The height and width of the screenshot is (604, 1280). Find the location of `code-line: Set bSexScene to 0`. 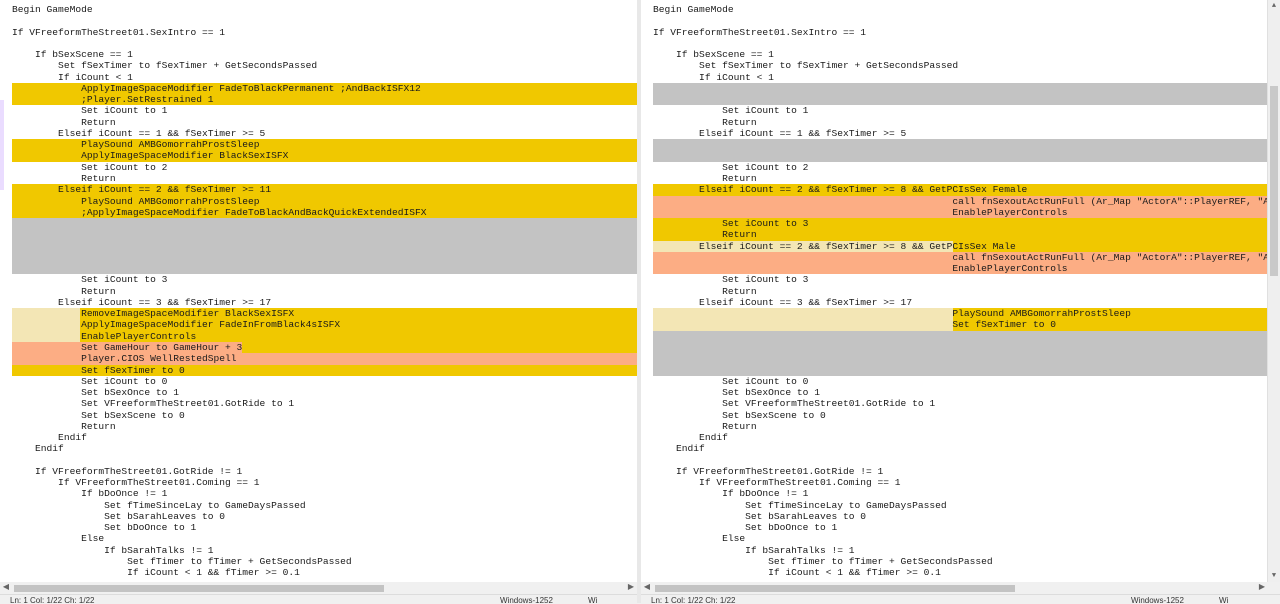

code-line: Set bSexScene to 0 is located at coordinates (954, 415).